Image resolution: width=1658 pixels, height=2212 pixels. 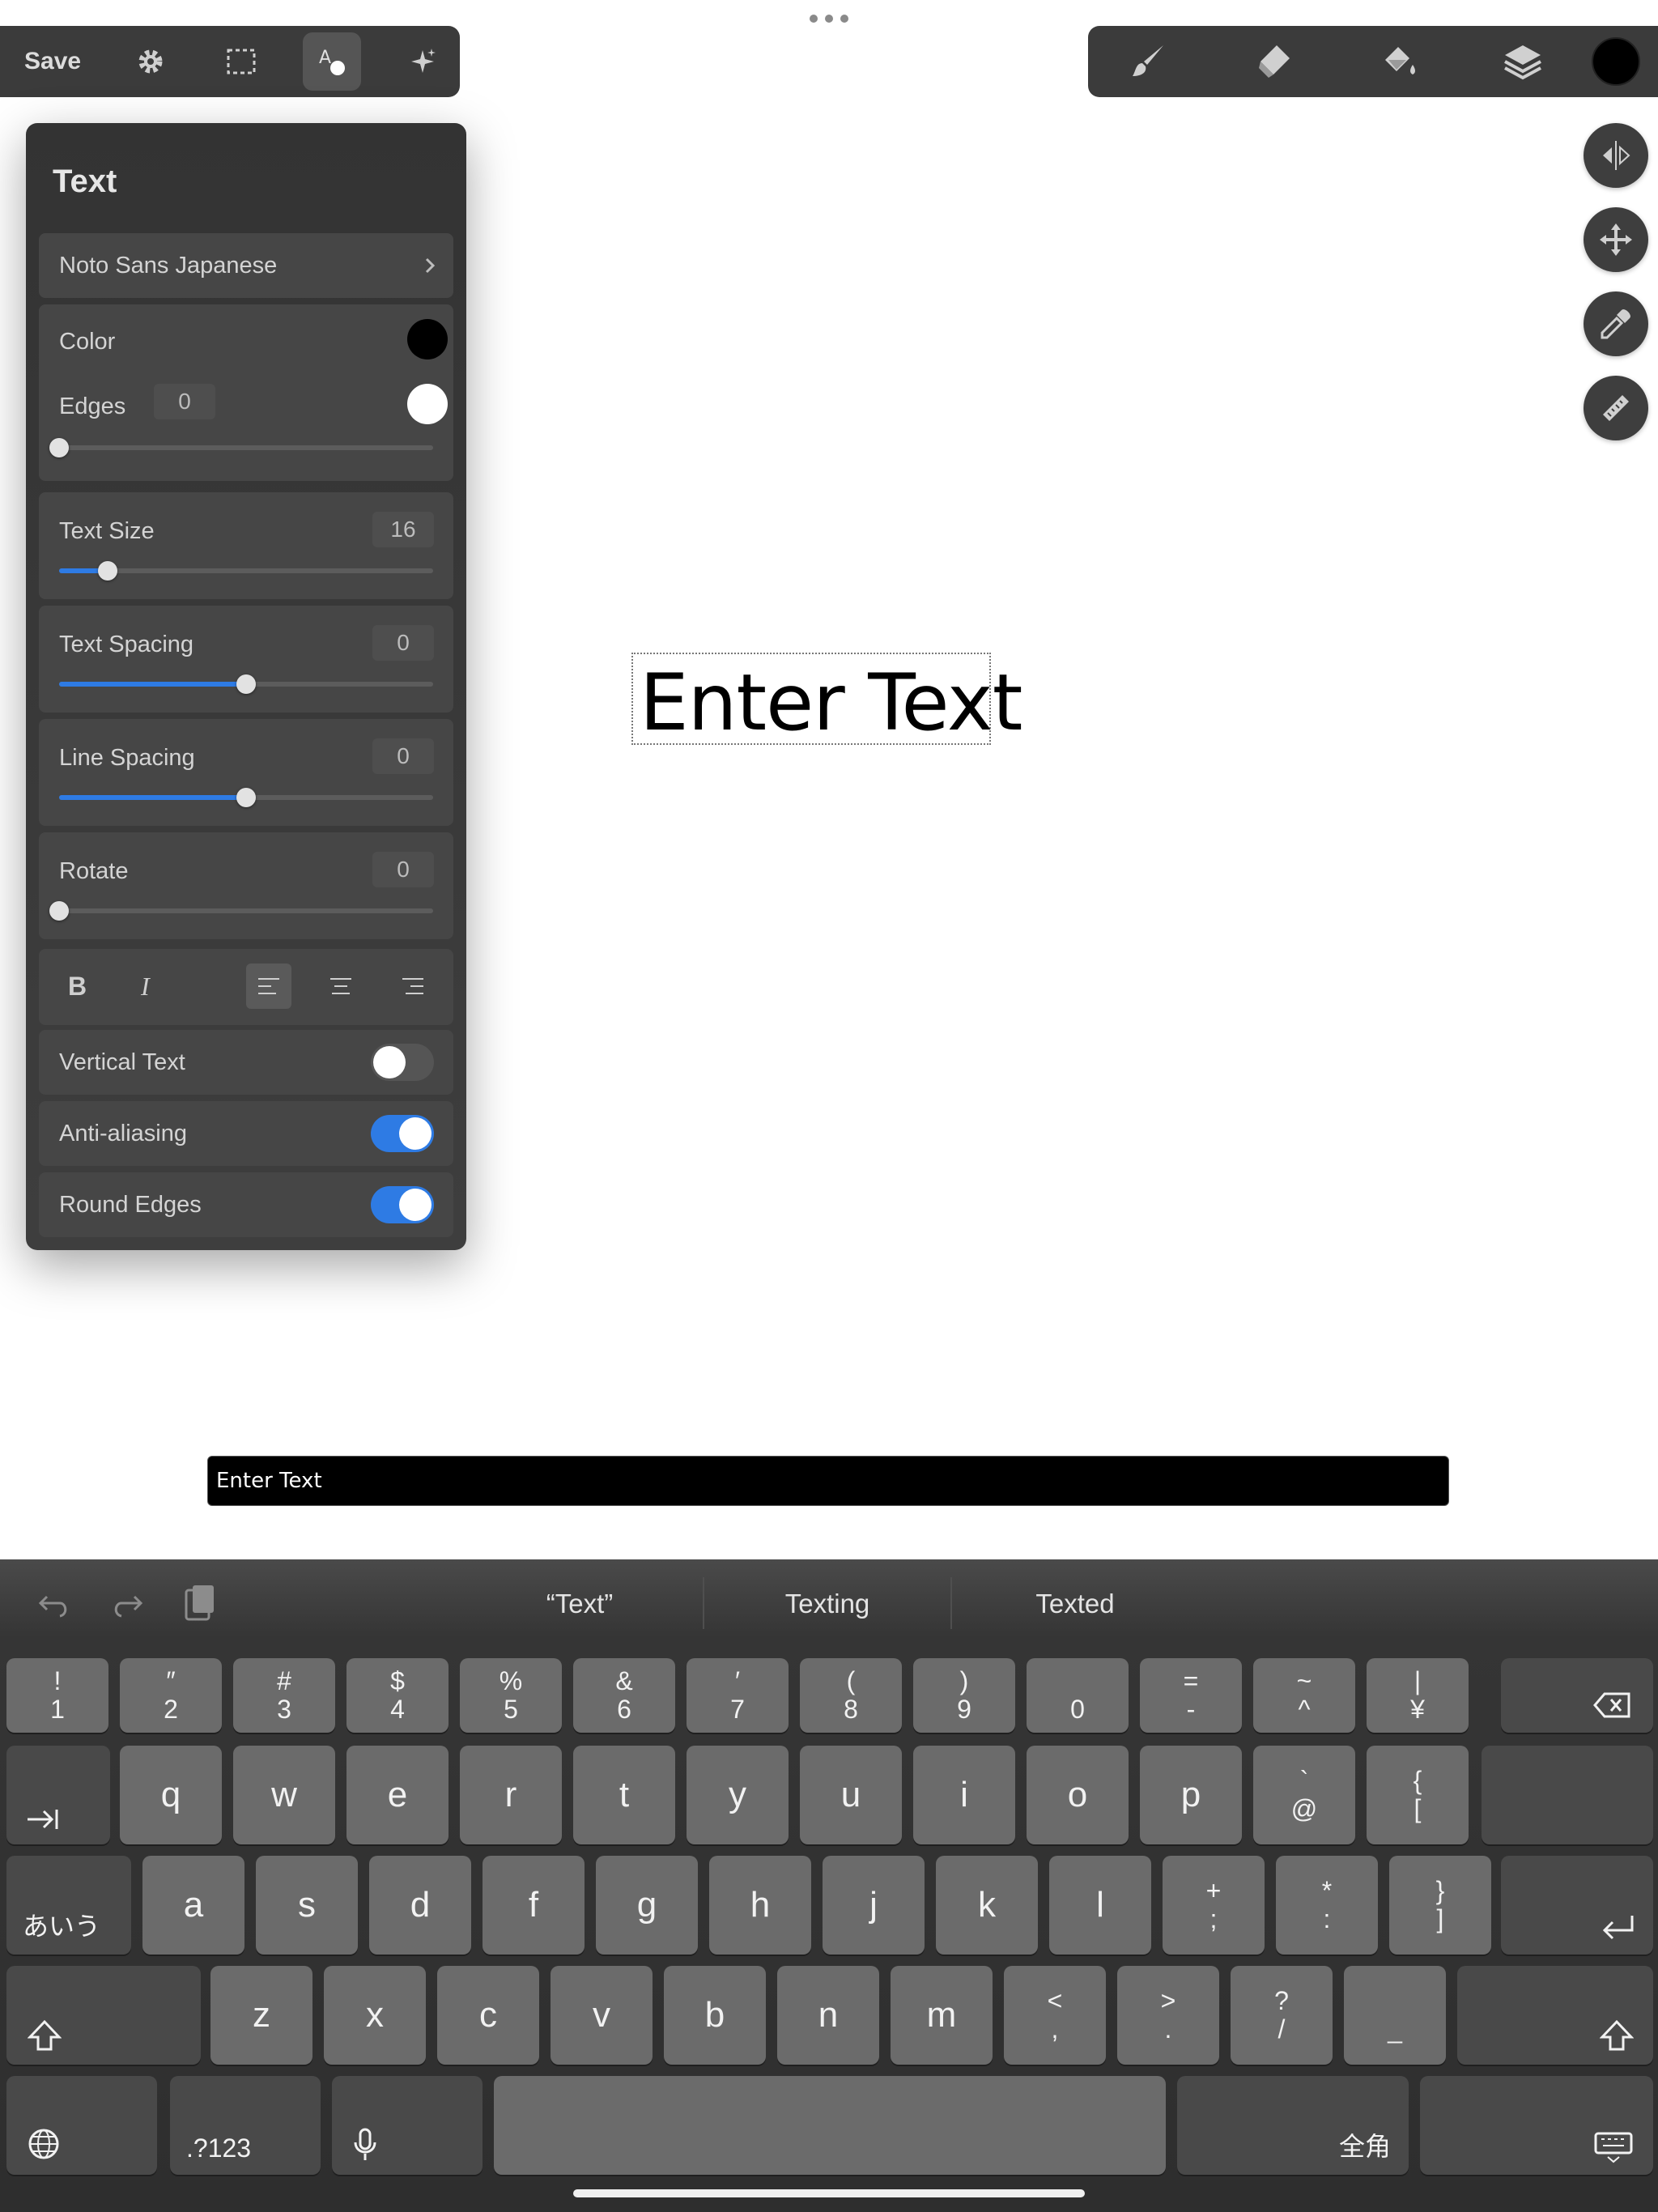 What do you see at coordinates (1078, 1695) in the screenshot?
I see `key-0: 0` at bounding box center [1078, 1695].